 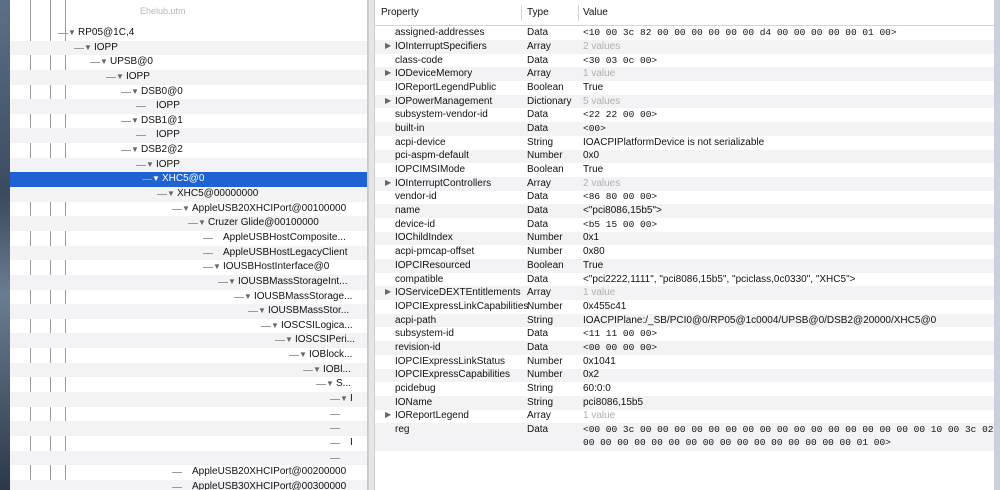 I want to click on tree-row: AppleUSB30XHCIPort@00300000, so click(x=188, y=484).